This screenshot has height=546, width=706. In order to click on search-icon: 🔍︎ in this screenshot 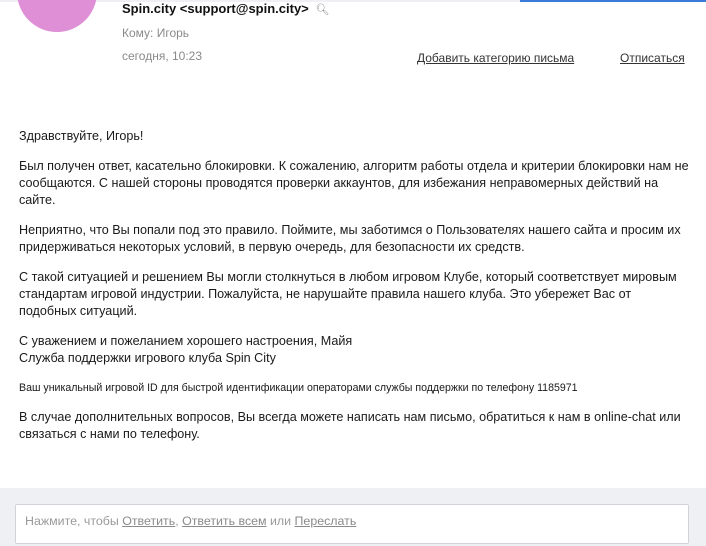, I will do `click(322, 10)`.